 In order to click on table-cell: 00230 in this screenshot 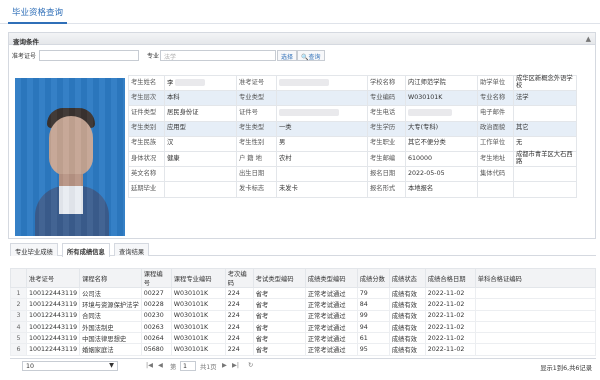, I will do `click(156, 315)`.